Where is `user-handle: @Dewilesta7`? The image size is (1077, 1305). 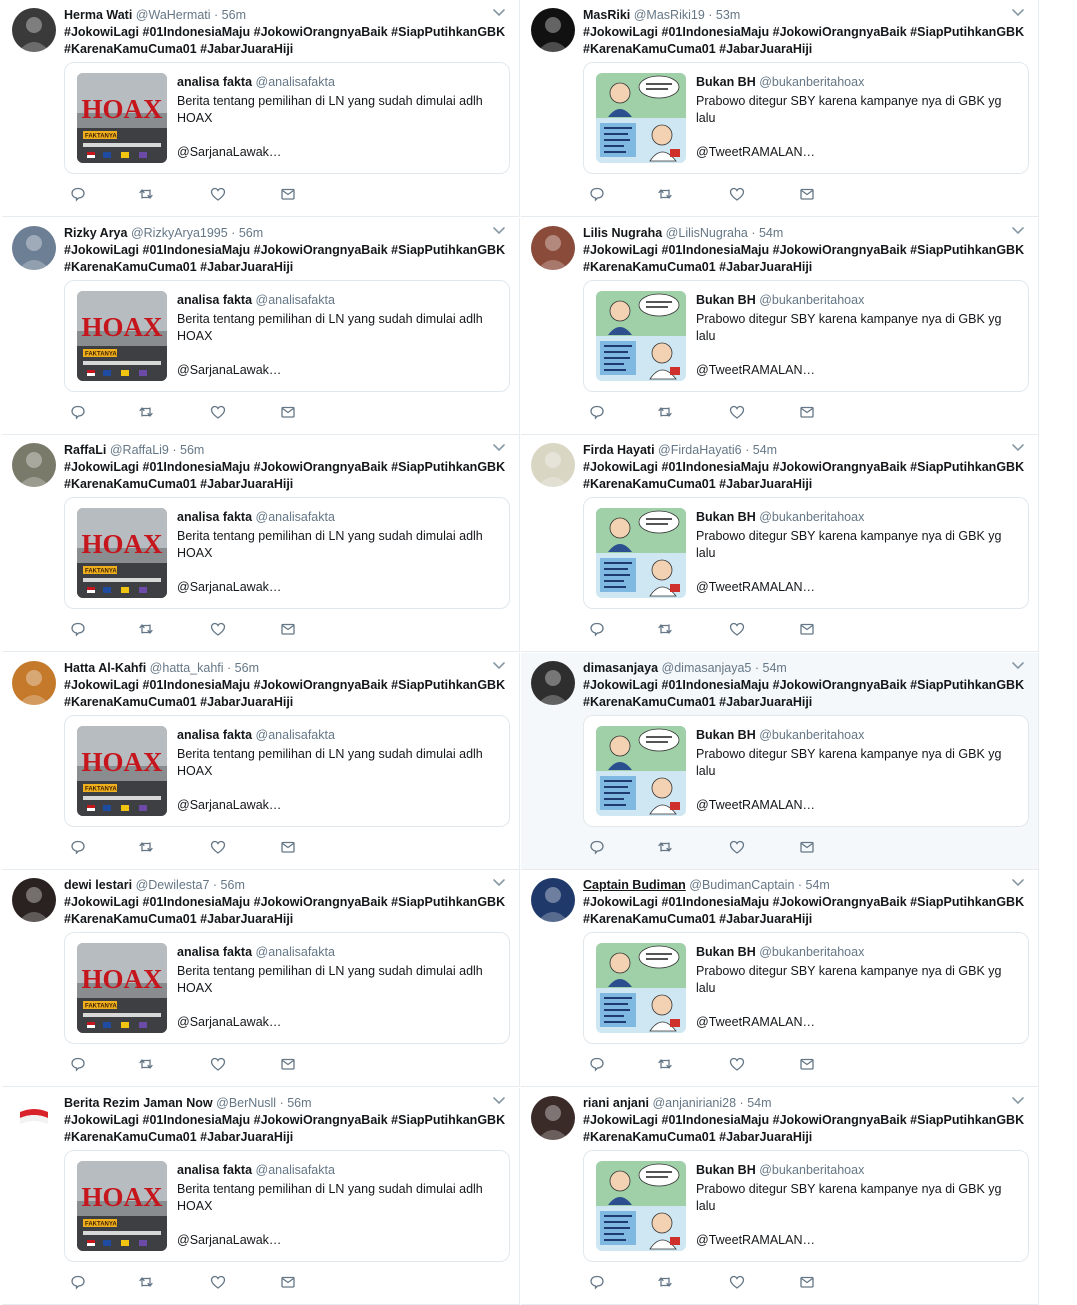
user-handle: @Dewilesta7 is located at coordinates (173, 885).